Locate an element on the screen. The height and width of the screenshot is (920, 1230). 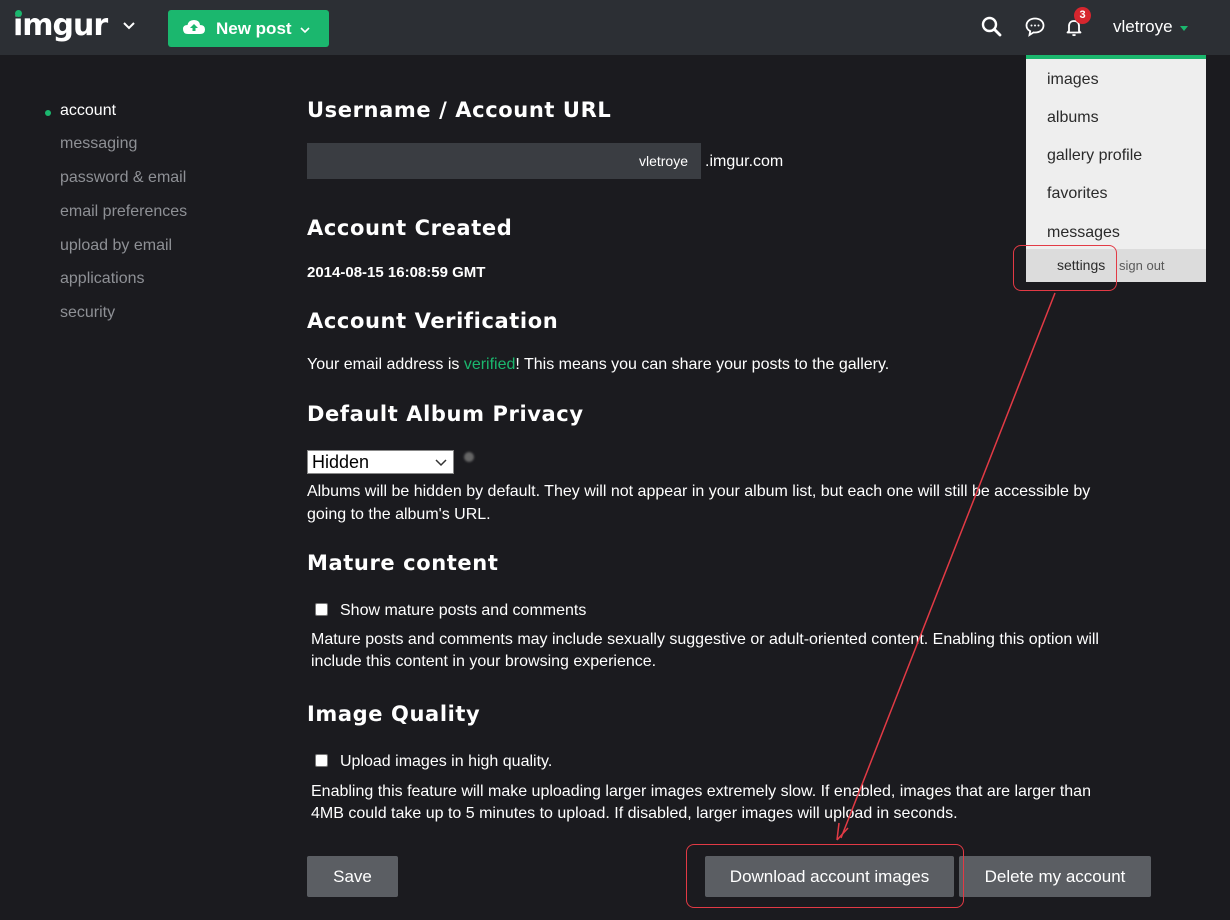
sidenav-item-account: account is located at coordinates (88, 111).